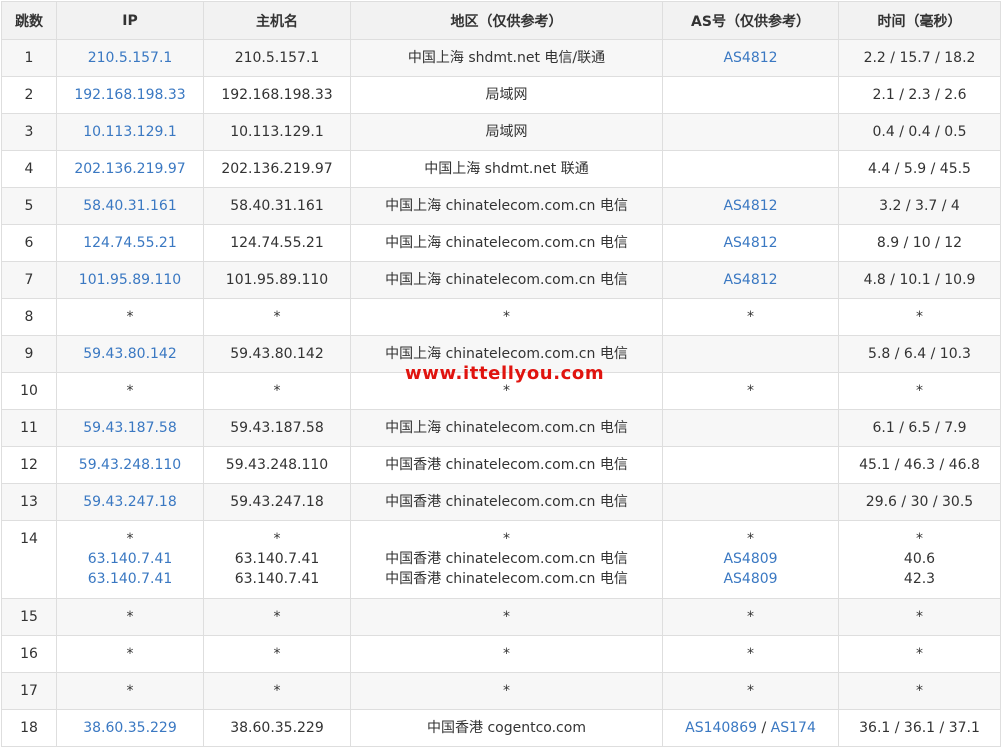 This screenshot has height=752, width=1005. Describe the element at coordinates (130, 58) in the screenshot. I see `ip-link: 210.5.157.1` at that location.